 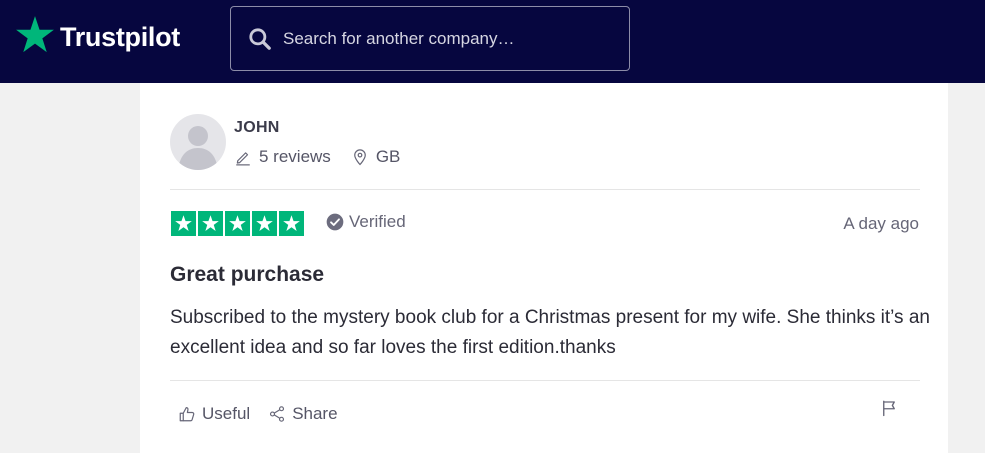 What do you see at coordinates (377, 221) in the screenshot?
I see `verified-label: Verified` at bounding box center [377, 221].